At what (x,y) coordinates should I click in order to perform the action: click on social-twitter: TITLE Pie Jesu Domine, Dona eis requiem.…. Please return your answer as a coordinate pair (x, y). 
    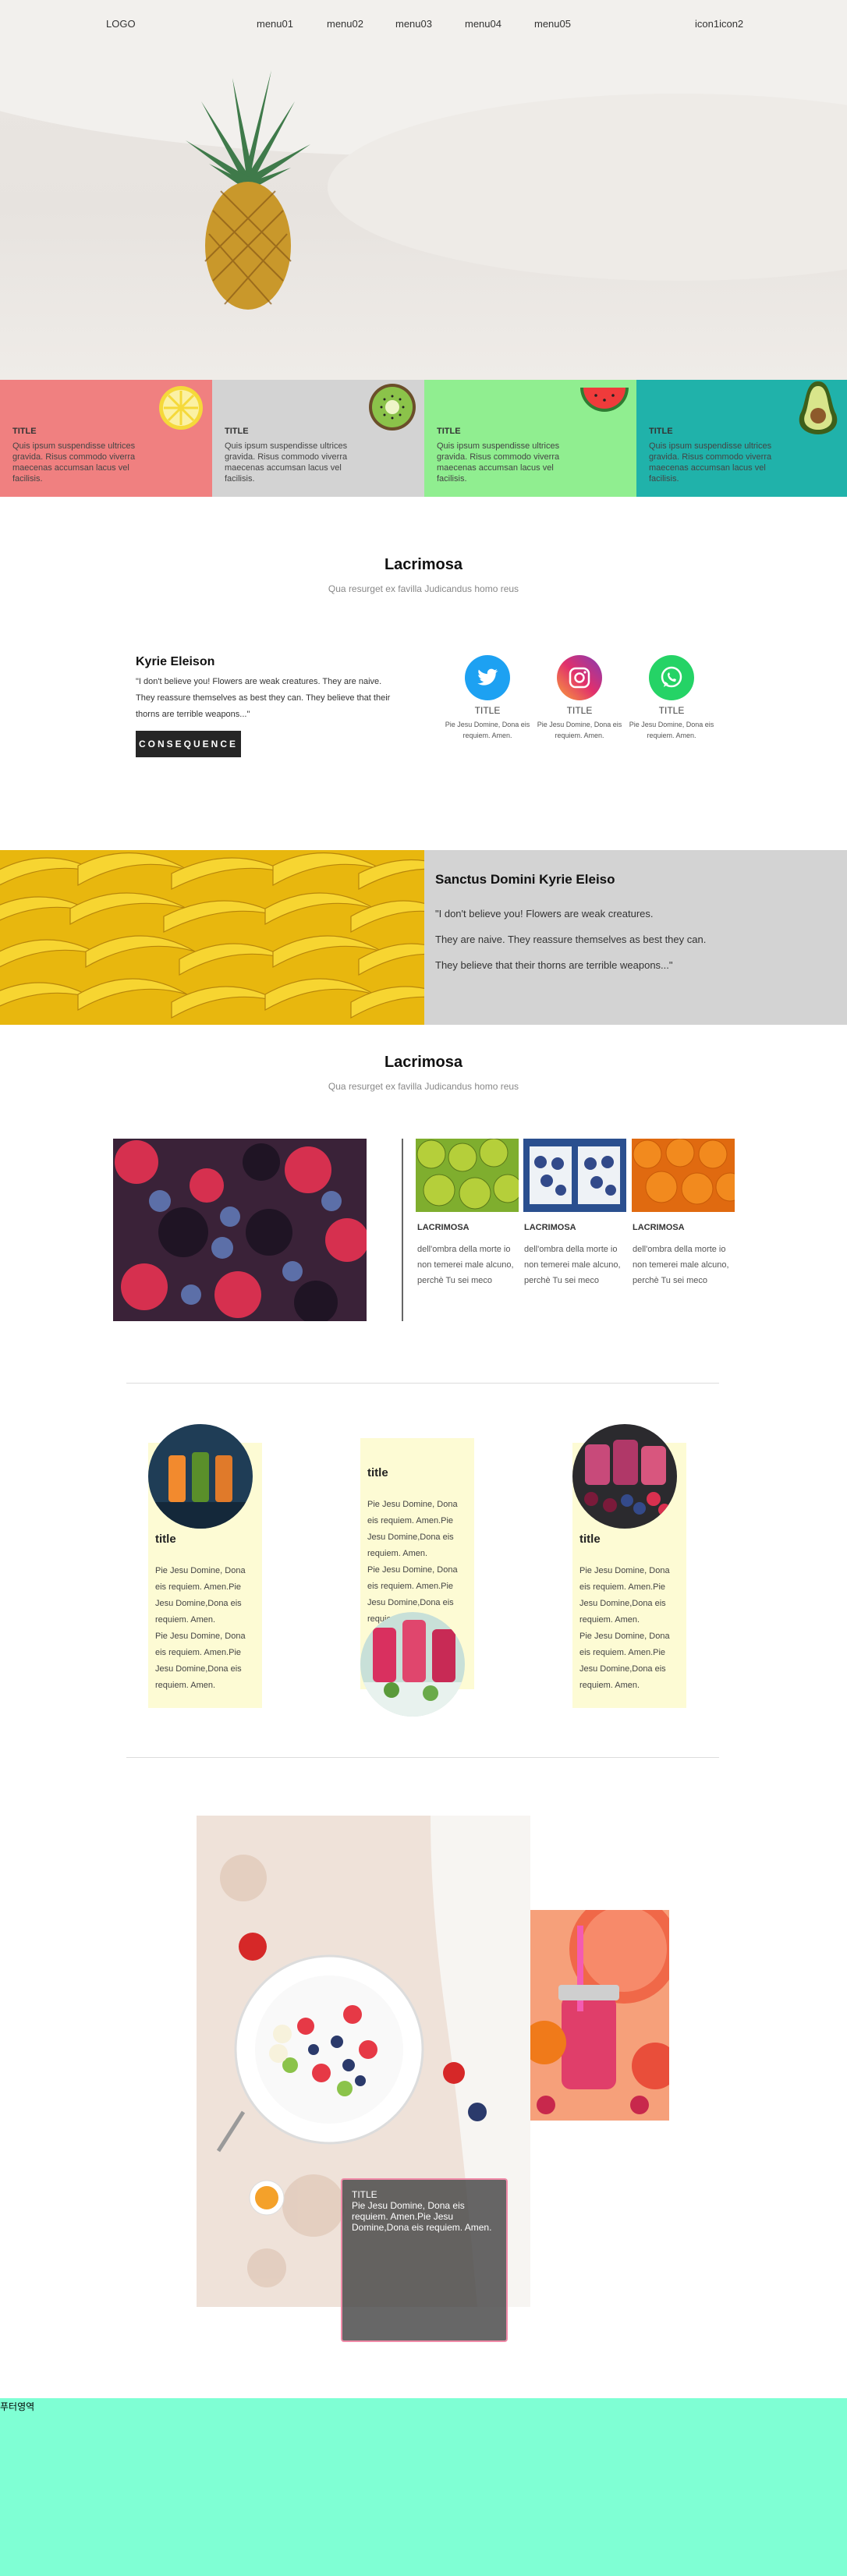
    Looking at the image, I should click on (487, 698).